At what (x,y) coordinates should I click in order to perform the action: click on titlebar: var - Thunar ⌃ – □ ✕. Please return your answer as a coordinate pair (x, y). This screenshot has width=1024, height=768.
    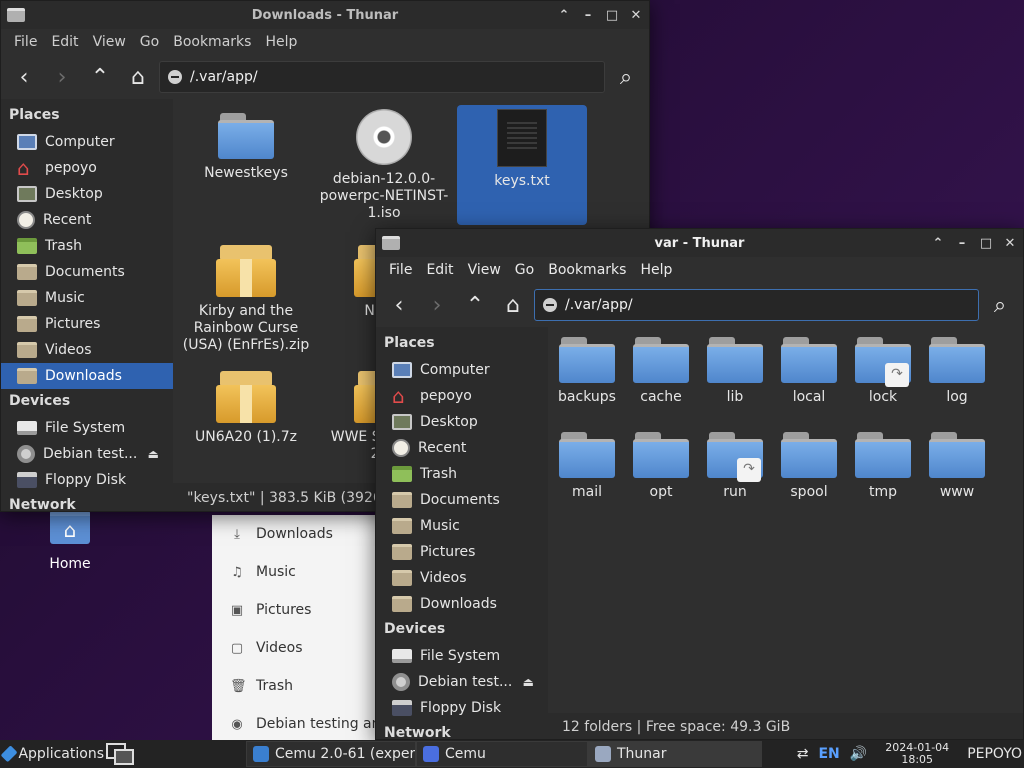
    Looking at the image, I should click on (699, 243).